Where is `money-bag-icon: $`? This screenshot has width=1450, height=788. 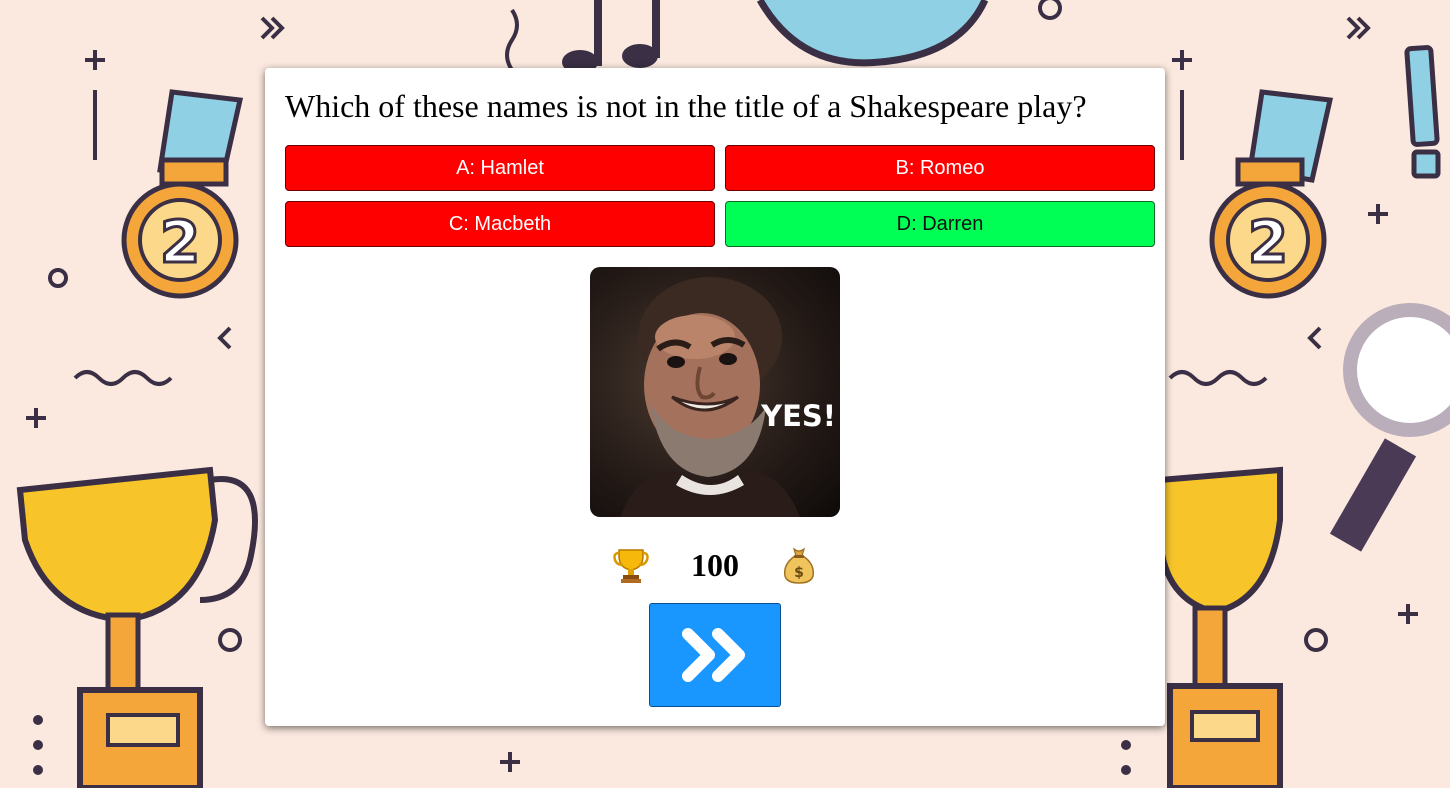
money-bag-icon: $ is located at coordinates (799, 565).